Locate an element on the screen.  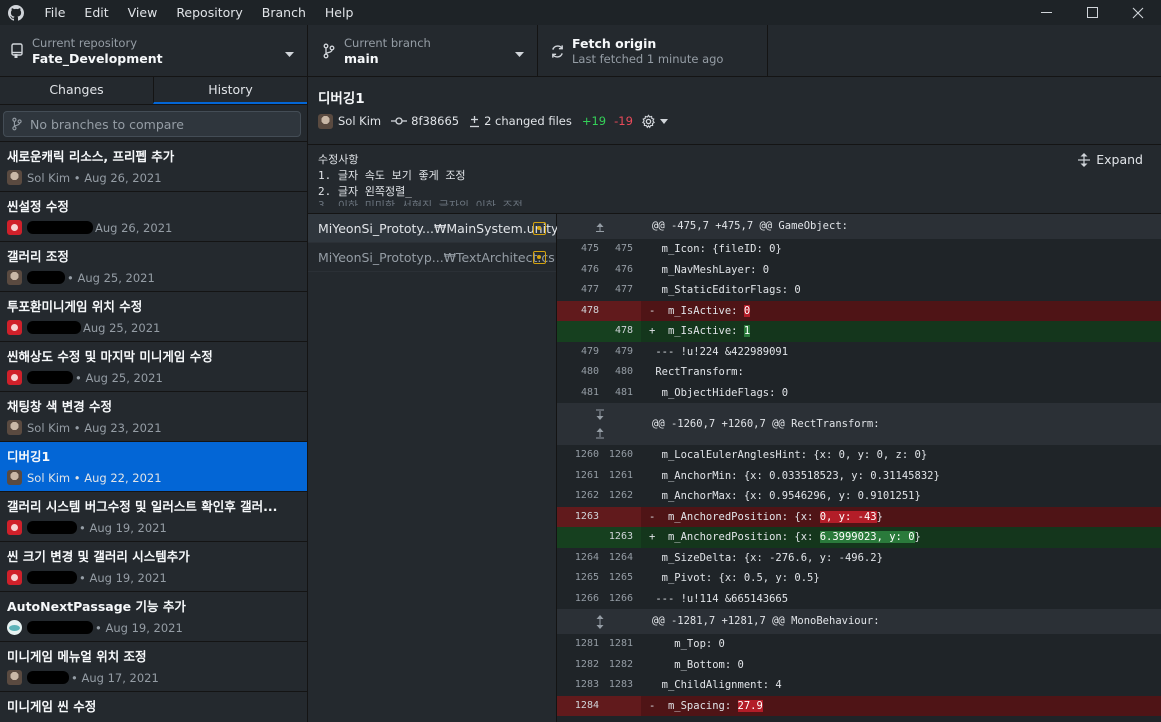
branch-icon is located at coordinates (17, 124).